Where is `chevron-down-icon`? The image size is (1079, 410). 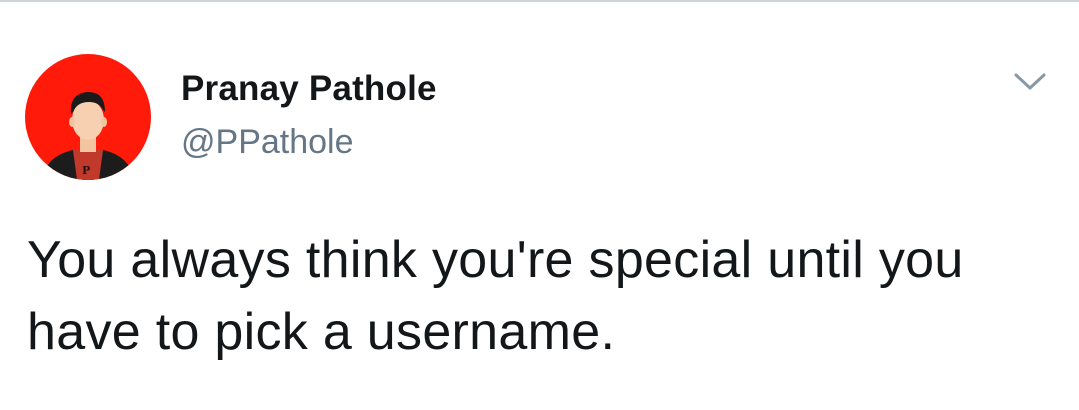
chevron-down-icon is located at coordinates (1030, 81).